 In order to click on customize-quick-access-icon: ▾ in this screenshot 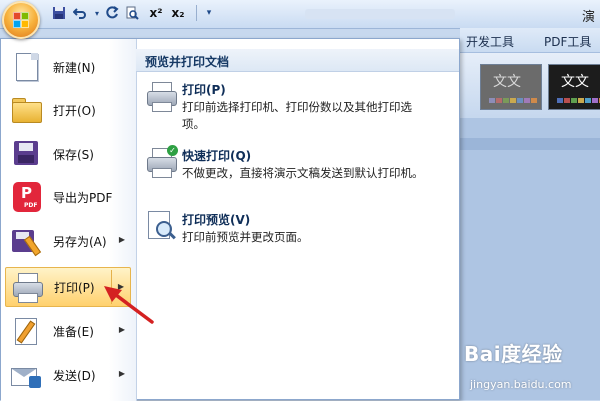, I will do `click(209, 13)`.